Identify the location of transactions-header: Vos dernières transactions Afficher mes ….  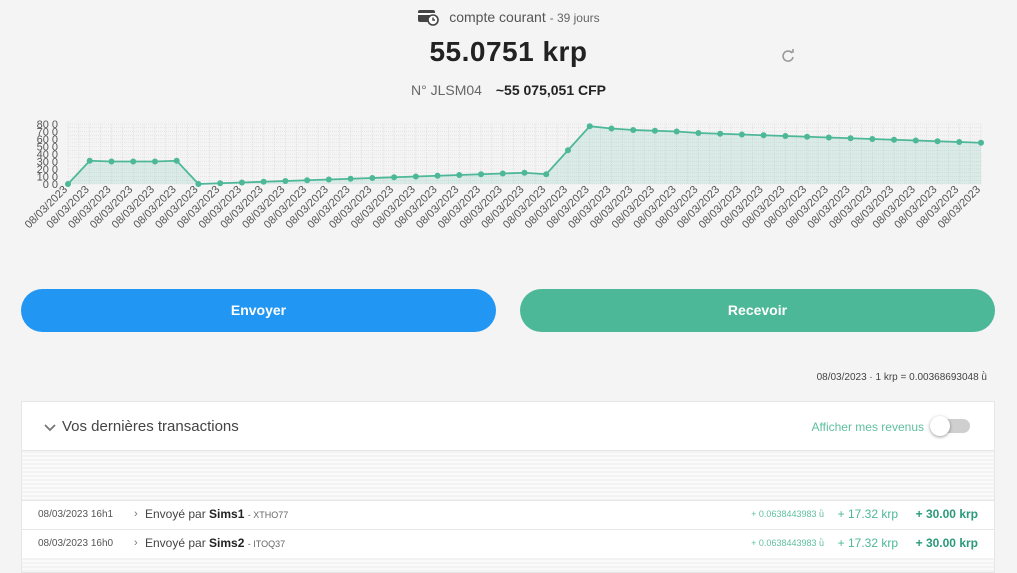
(508, 426).